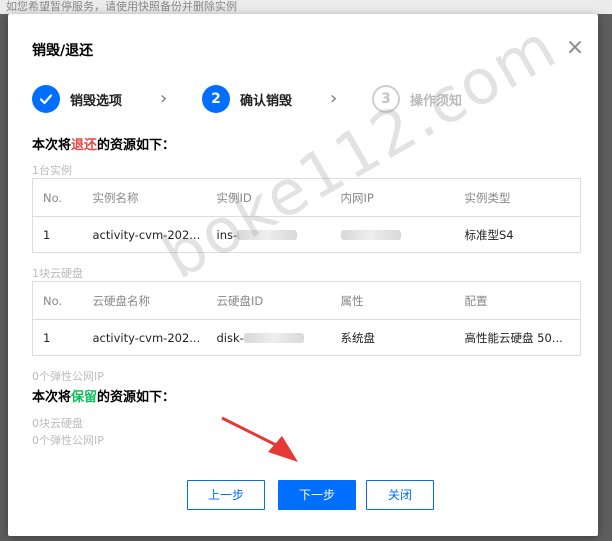 This screenshot has width=612, height=541. Describe the element at coordinates (400, 495) in the screenshot. I see `close-button: 关闭` at that location.